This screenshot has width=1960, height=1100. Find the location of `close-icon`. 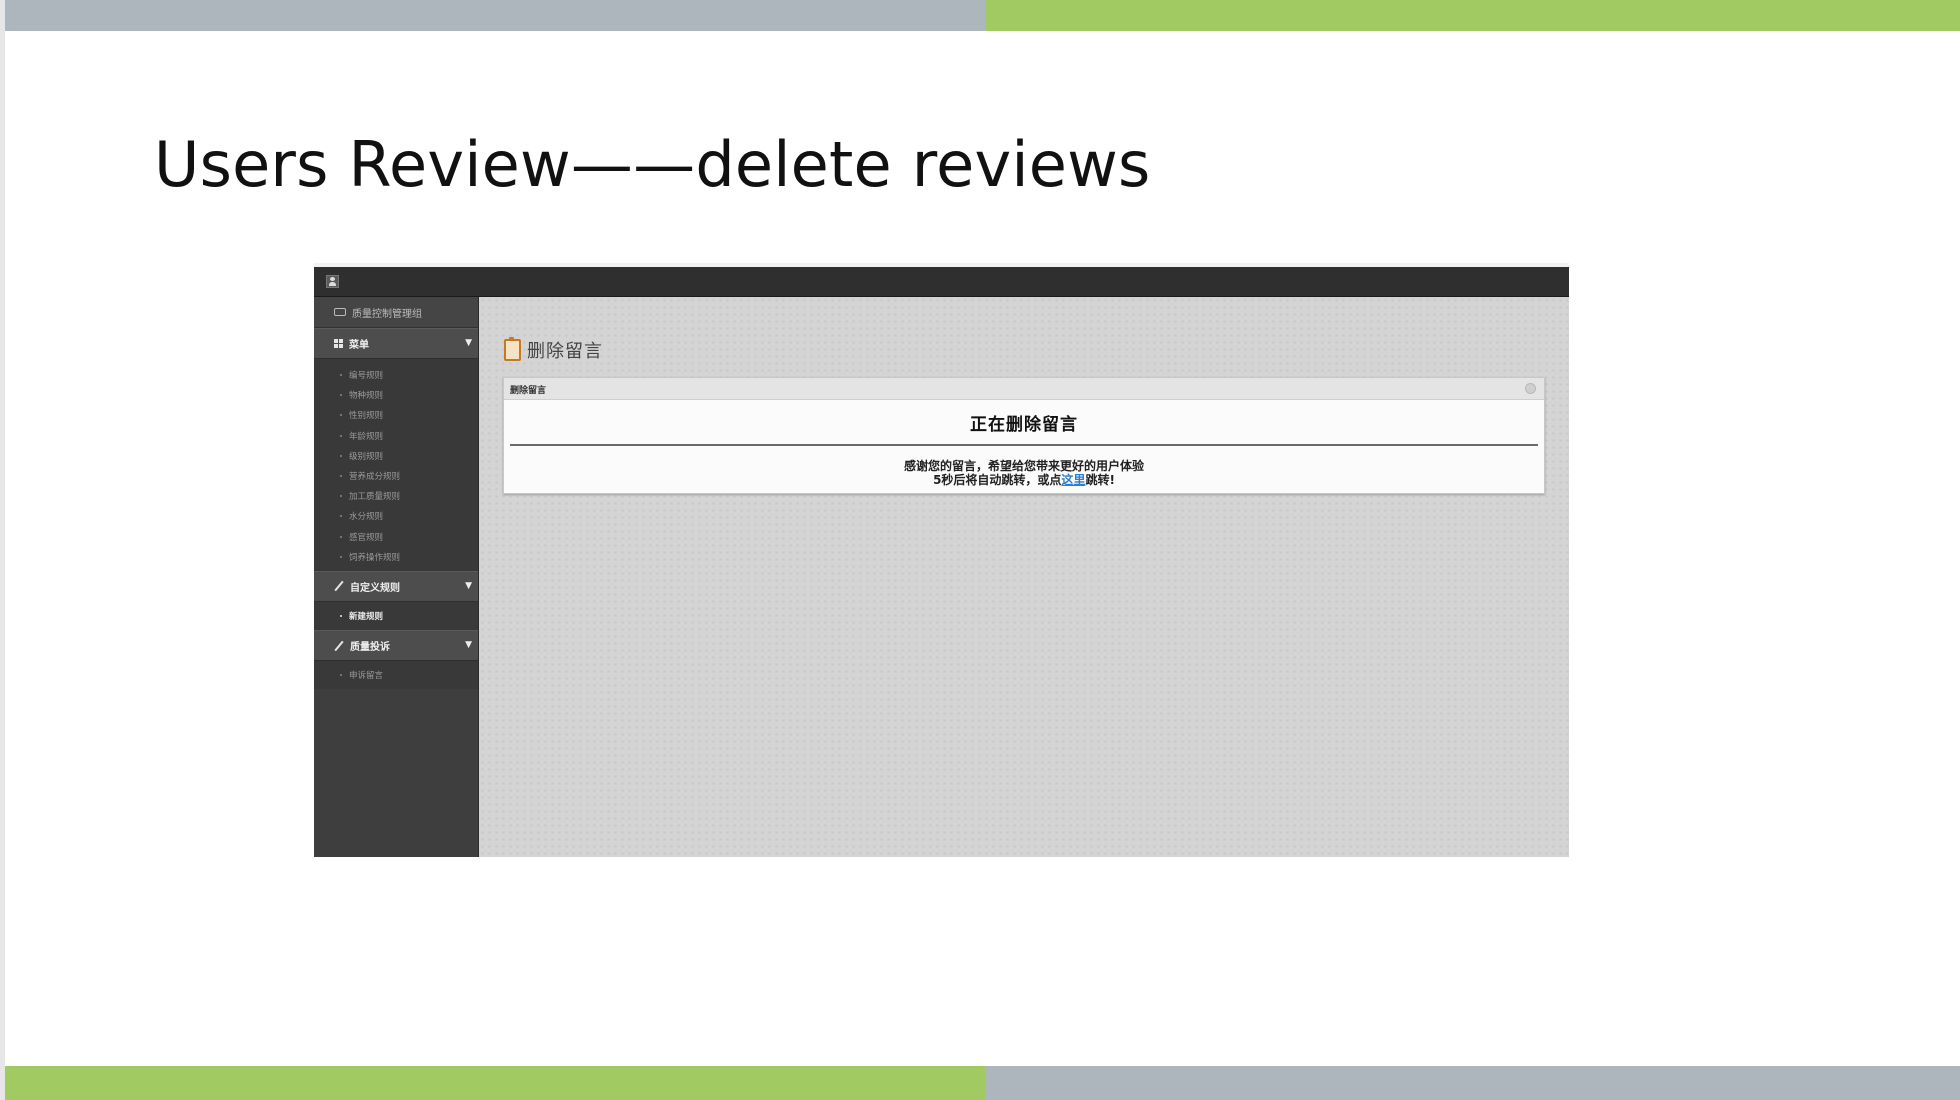

close-icon is located at coordinates (1530, 388).